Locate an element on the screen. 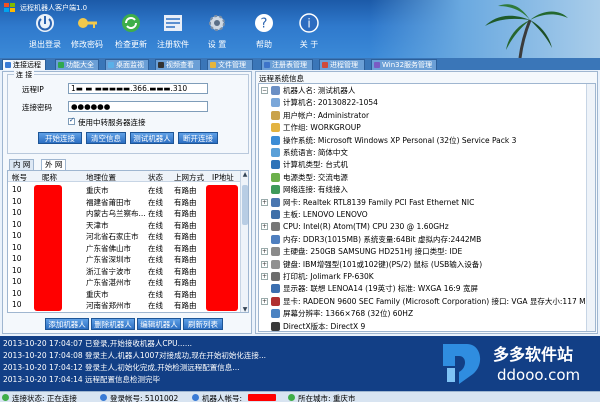 The width and height of the screenshot is (600, 402). tab-label: 进程管理 is located at coordinates (344, 65).